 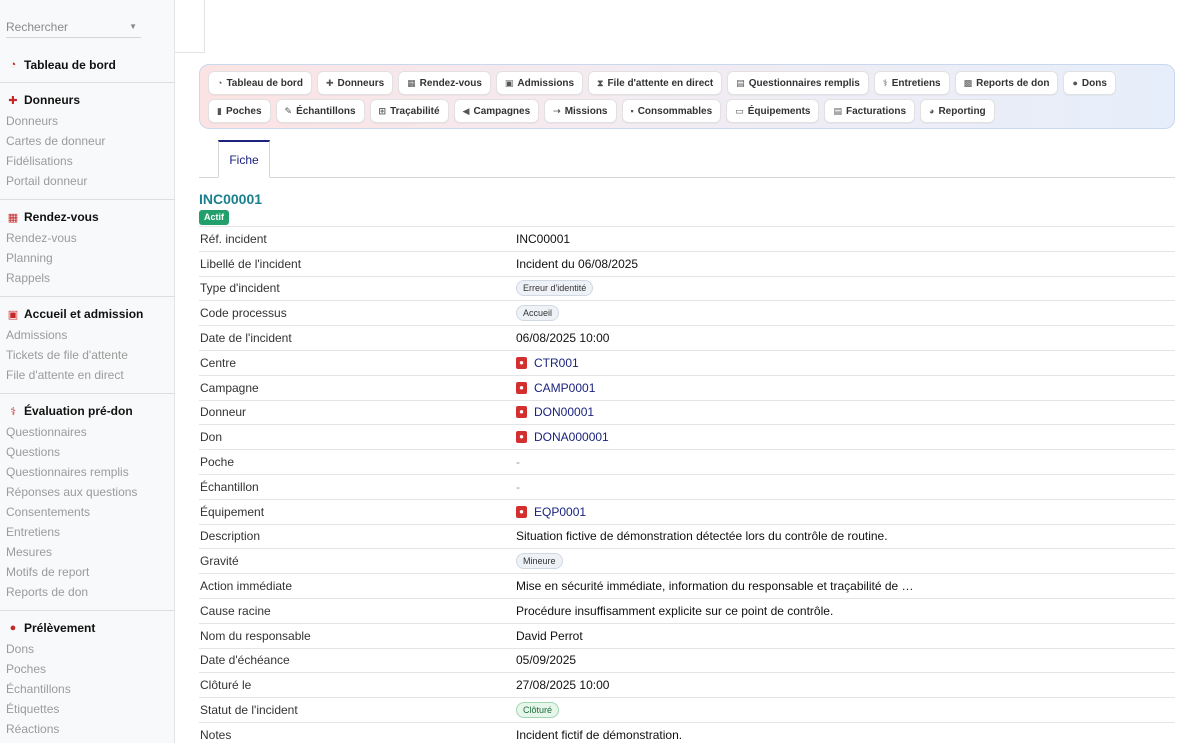 What do you see at coordinates (518, 486) in the screenshot?
I see `field-value-empty: -` at bounding box center [518, 486].